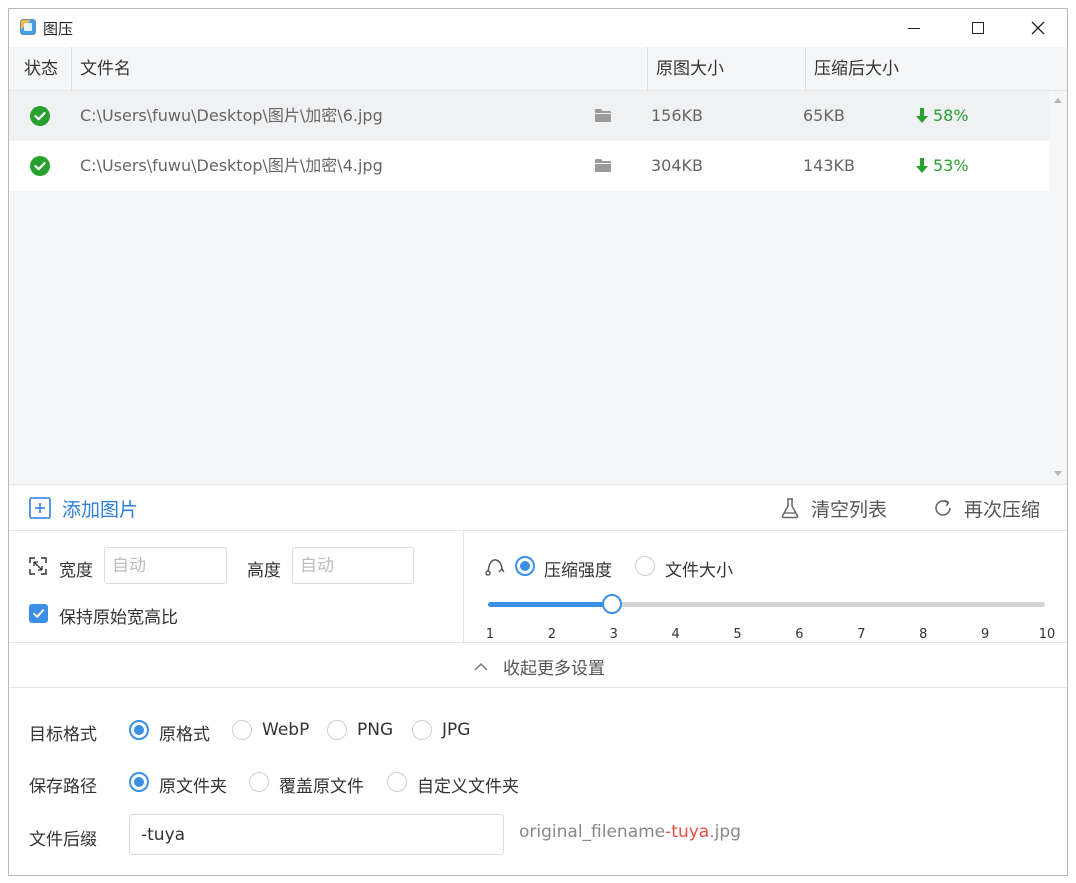 This screenshot has height=883, width=1076. What do you see at coordinates (100, 509) in the screenshot?
I see `add-images-label: 添加图片` at bounding box center [100, 509].